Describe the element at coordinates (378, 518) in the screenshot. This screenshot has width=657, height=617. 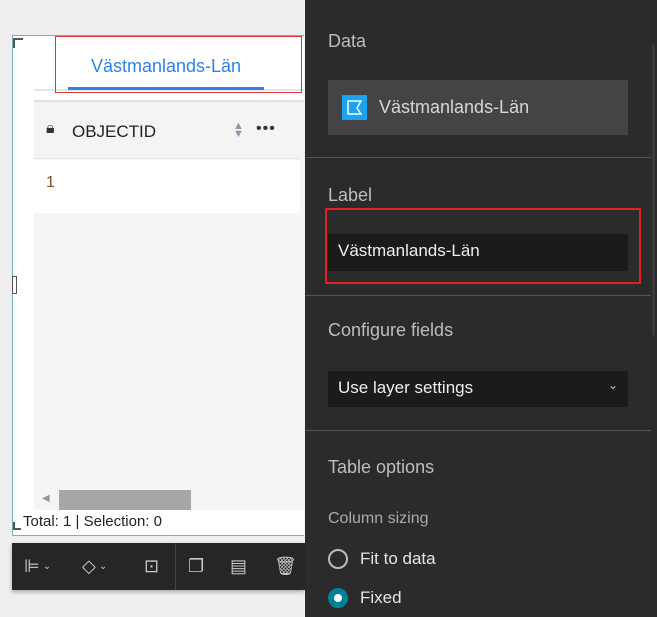
I see `column-sizing-heading: Column sizing` at that location.